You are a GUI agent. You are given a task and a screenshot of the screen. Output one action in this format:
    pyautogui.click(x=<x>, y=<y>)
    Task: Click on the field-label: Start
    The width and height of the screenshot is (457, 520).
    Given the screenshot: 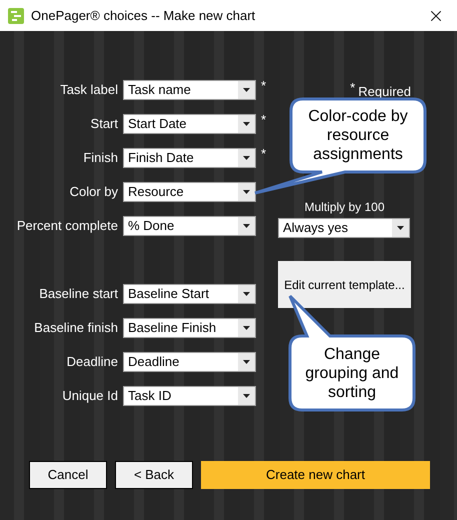 What is the action you would take?
    pyautogui.click(x=104, y=124)
    